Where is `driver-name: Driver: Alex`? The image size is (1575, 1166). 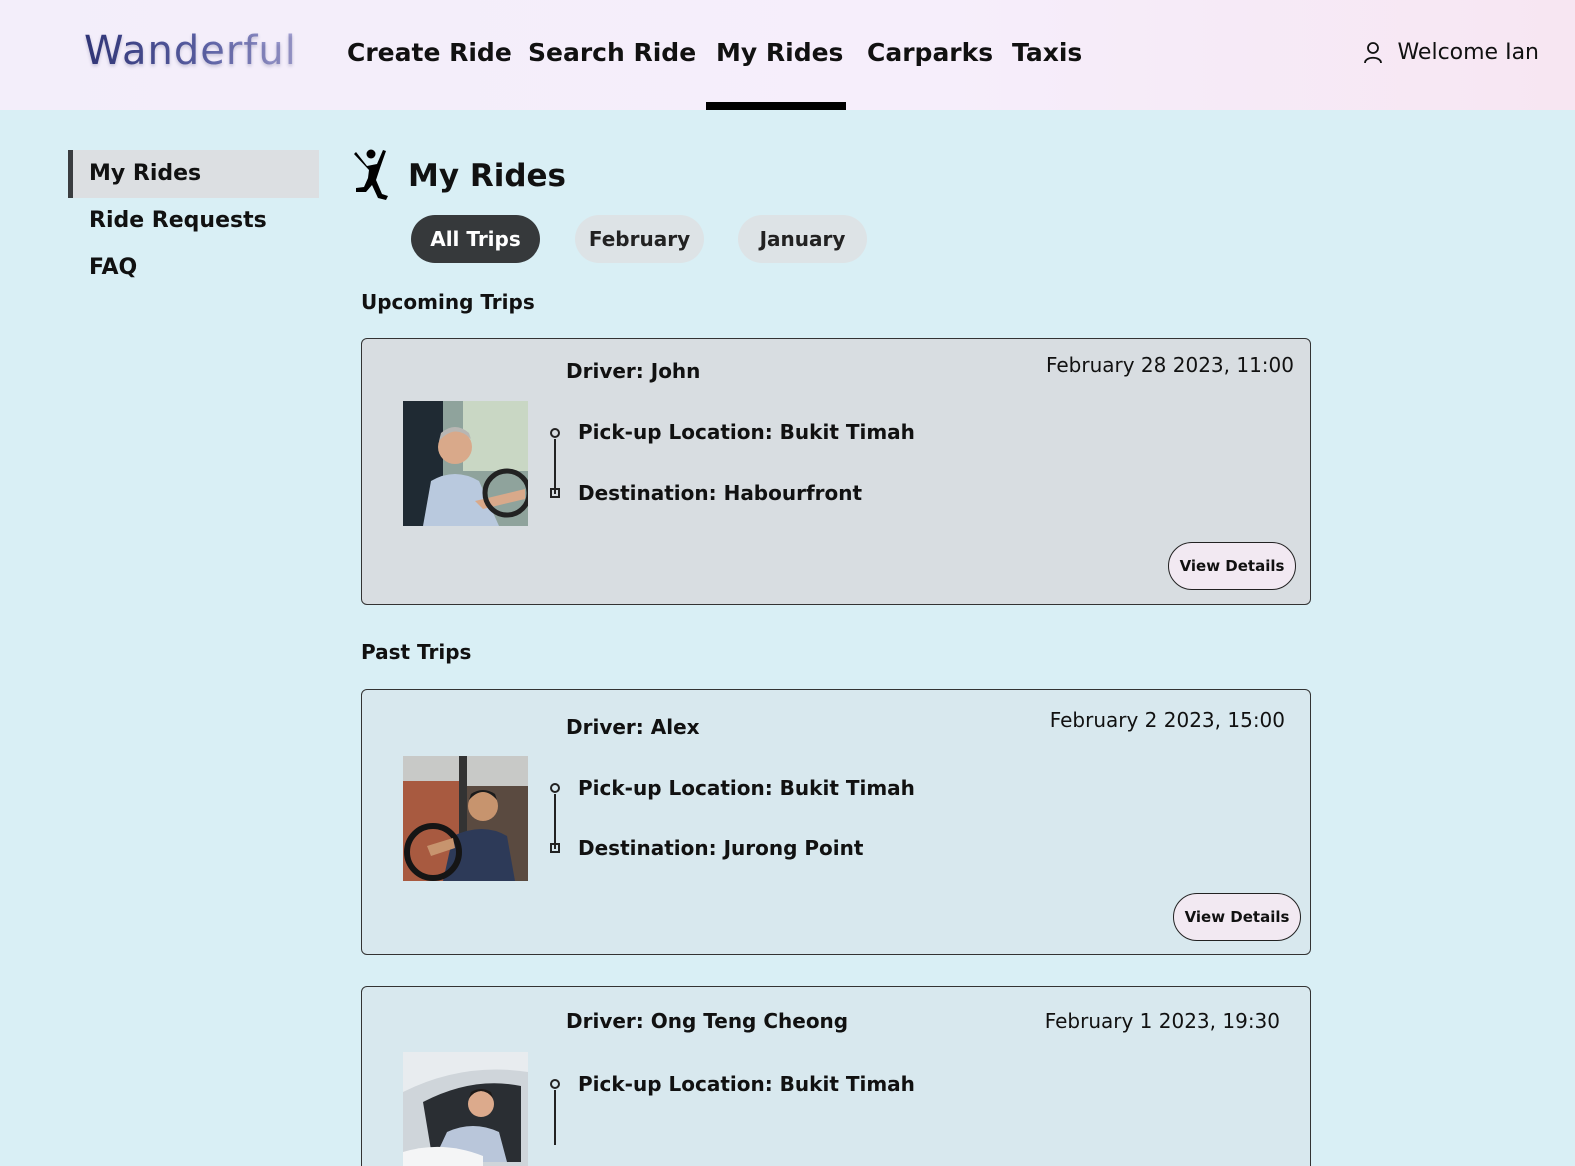
driver-name: Driver: Alex is located at coordinates (633, 727).